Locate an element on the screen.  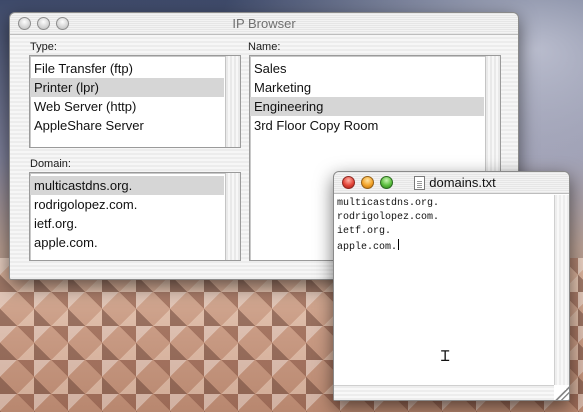
window-title: IP Browser is located at coordinates (264, 23).